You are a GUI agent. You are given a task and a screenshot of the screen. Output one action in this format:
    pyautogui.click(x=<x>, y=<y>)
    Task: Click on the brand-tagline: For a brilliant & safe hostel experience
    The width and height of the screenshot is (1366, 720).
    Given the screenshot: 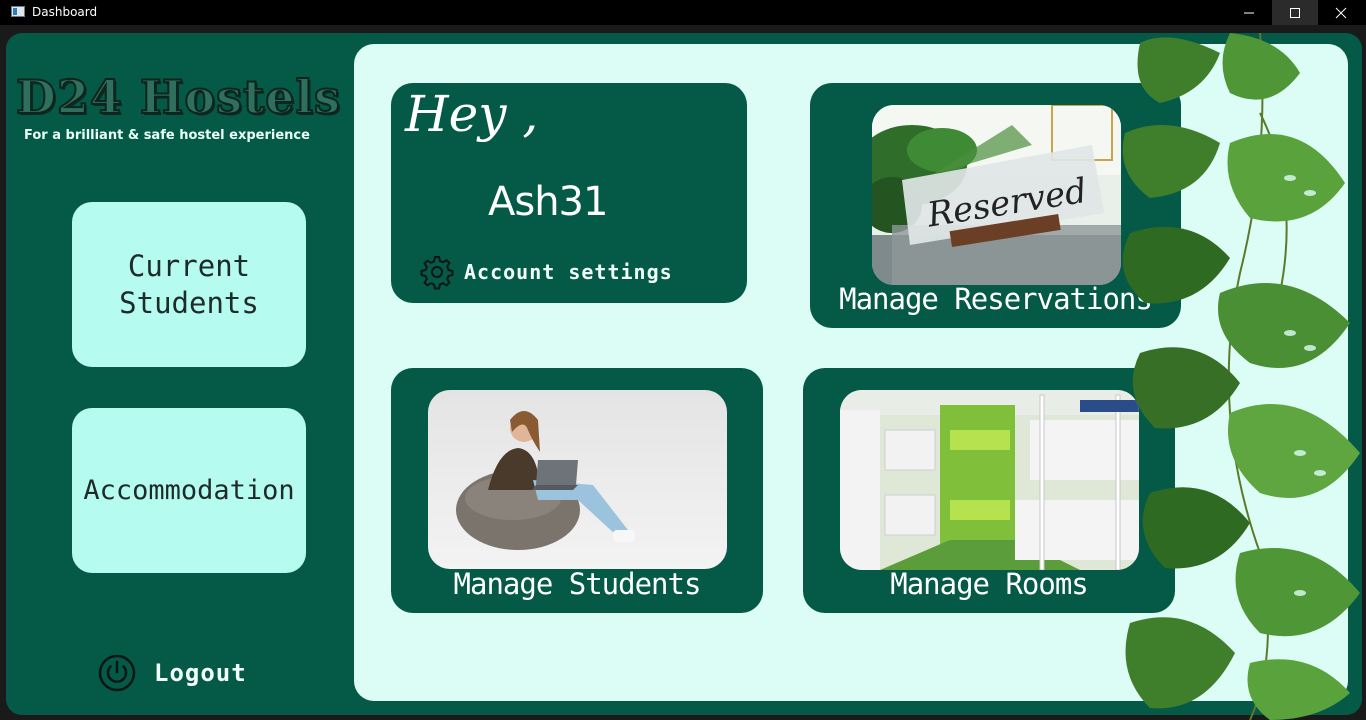 What is the action you would take?
    pyautogui.click(x=167, y=135)
    